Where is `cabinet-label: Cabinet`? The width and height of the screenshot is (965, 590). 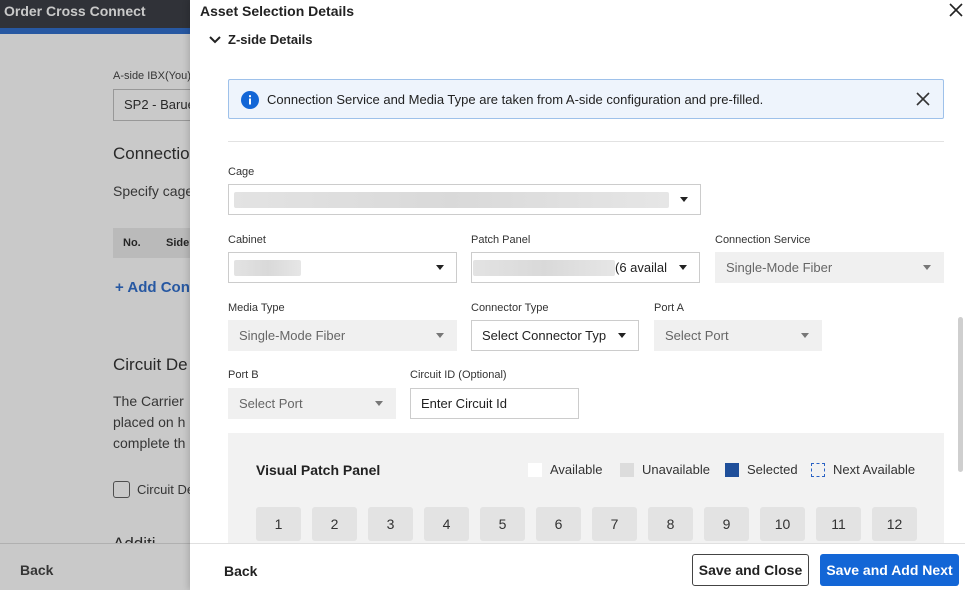
cabinet-label: Cabinet is located at coordinates (247, 240).